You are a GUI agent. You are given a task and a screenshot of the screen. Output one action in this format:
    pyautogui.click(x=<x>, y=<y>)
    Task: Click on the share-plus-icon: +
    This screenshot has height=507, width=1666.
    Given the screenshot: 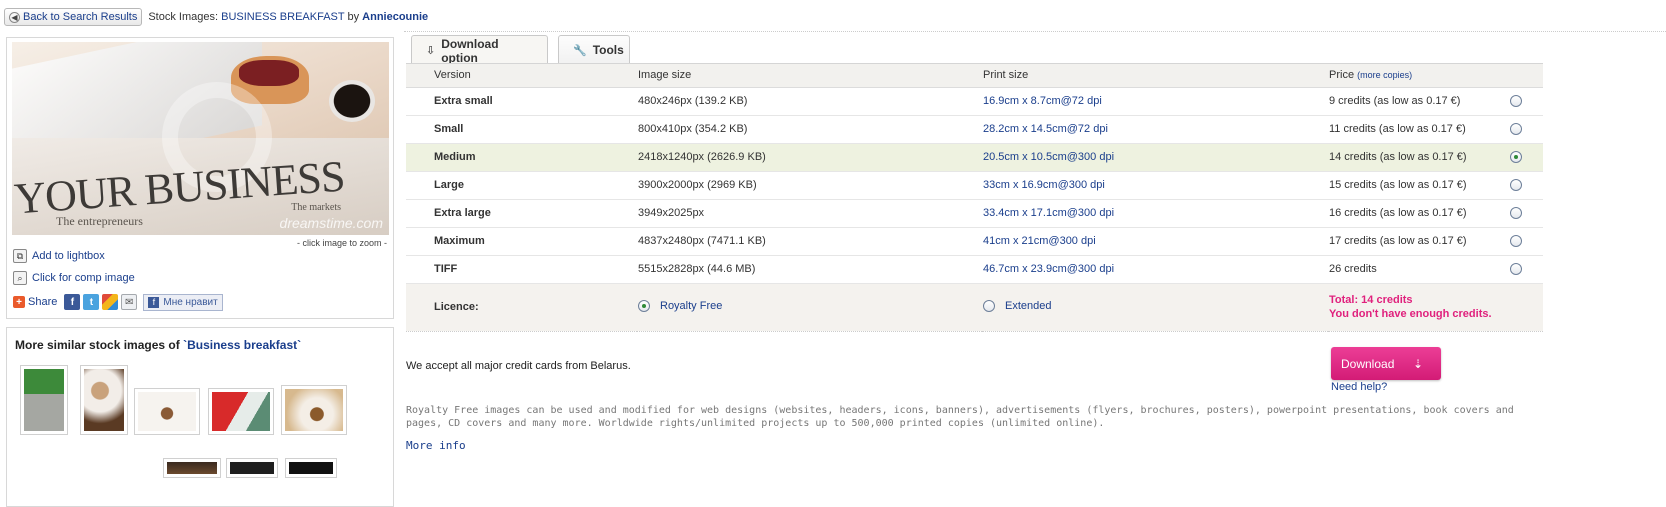 What is the action you would take?
    pyautogui.click(x=19, y=302)
    